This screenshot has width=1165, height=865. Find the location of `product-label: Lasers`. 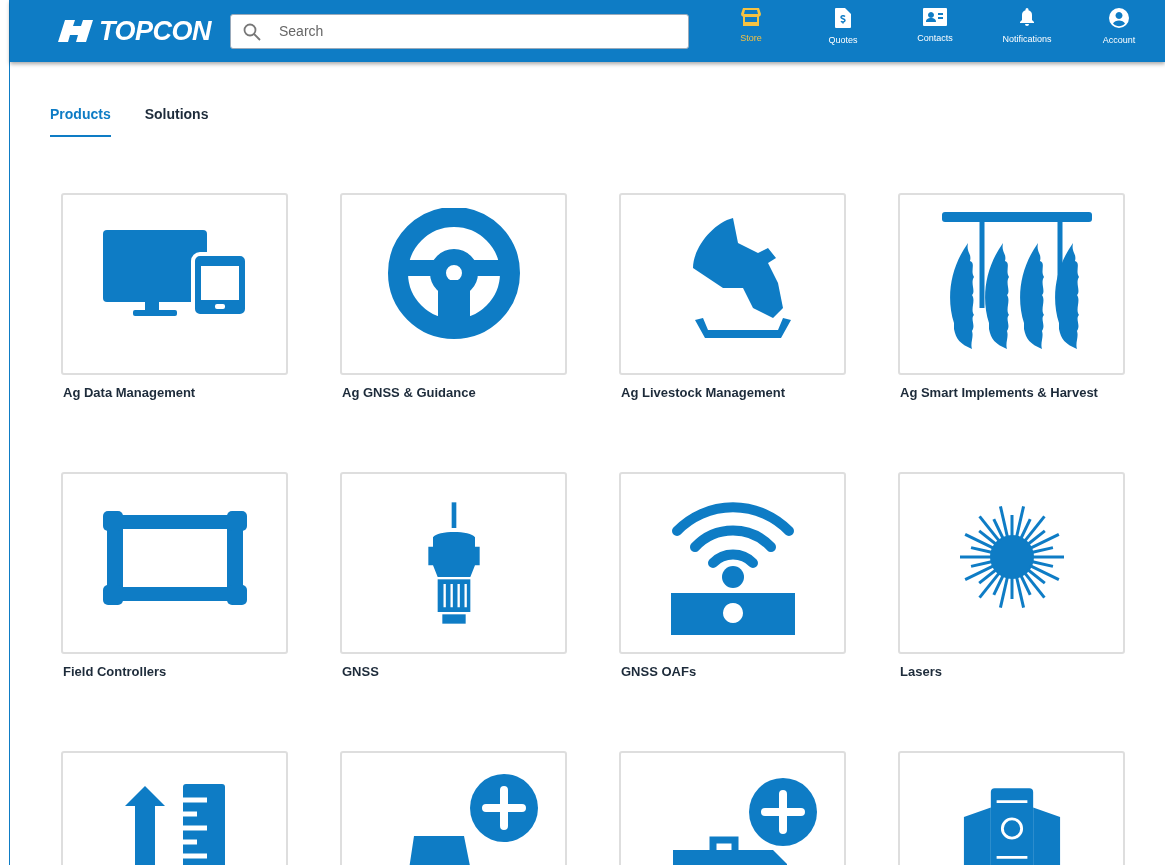

product-label: Lasers is located at coordinates (921, 671).